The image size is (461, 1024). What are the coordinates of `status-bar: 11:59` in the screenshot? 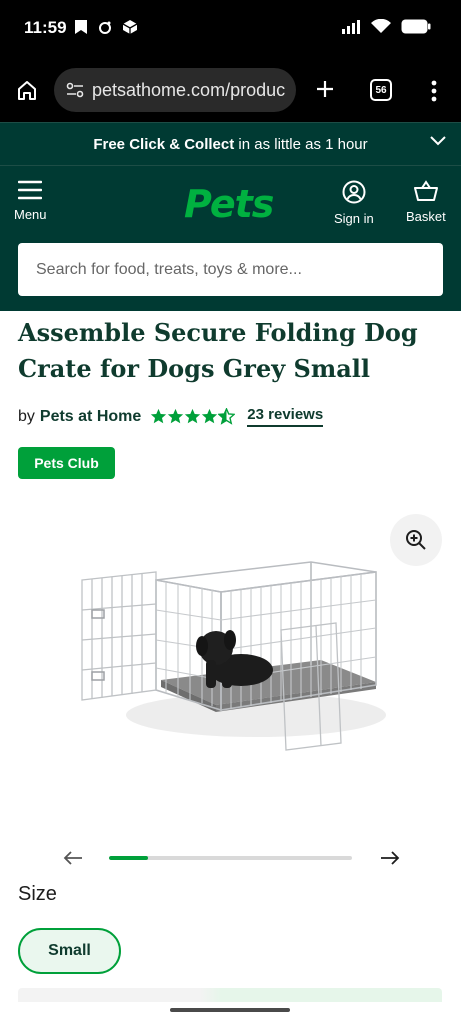 It's located at (230, 29).